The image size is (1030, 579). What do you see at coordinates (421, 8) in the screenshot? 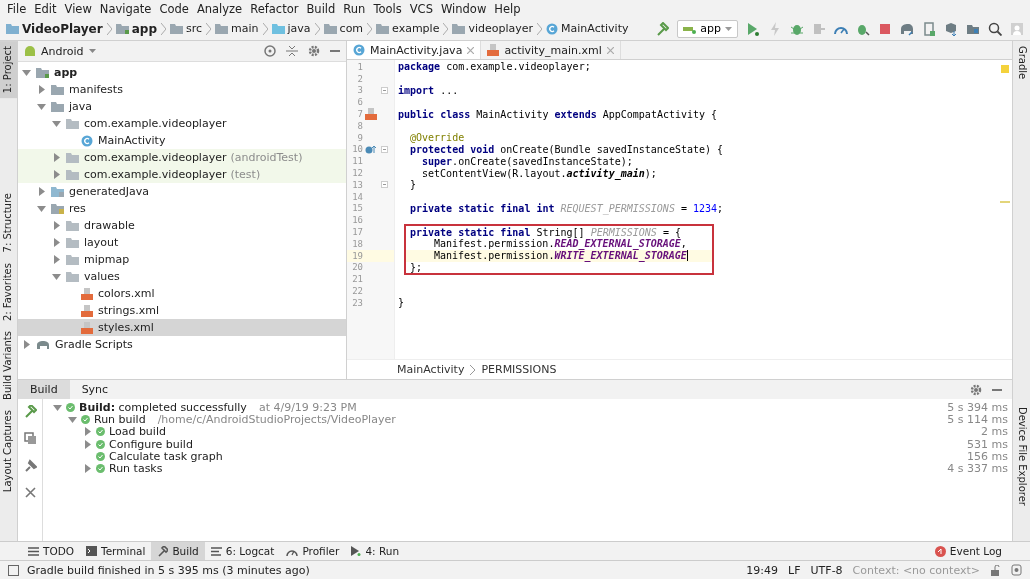
I see `menu-item: VCS` at bounding box center [421, 8].